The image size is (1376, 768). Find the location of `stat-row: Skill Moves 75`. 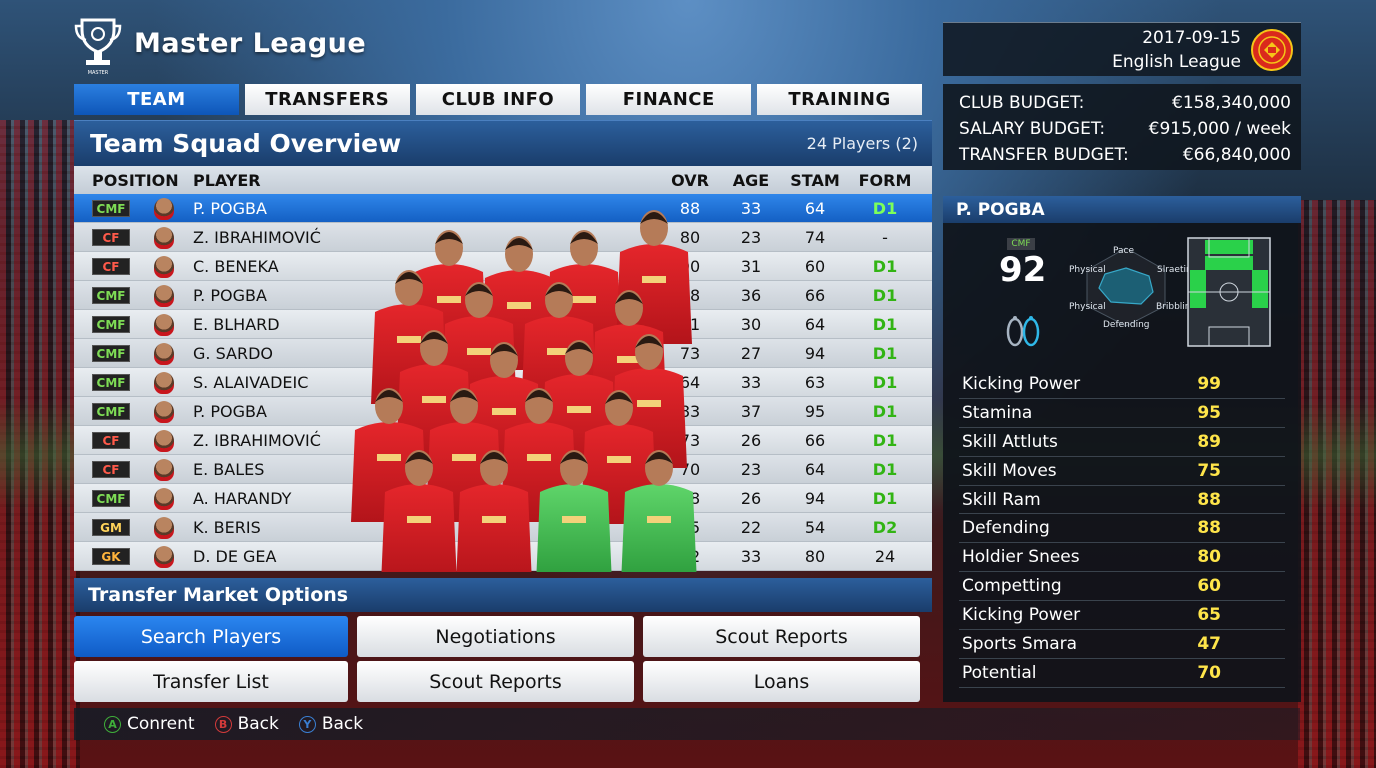

stat-row: Skill Moves 75 is located at coordinates (1122, 471).